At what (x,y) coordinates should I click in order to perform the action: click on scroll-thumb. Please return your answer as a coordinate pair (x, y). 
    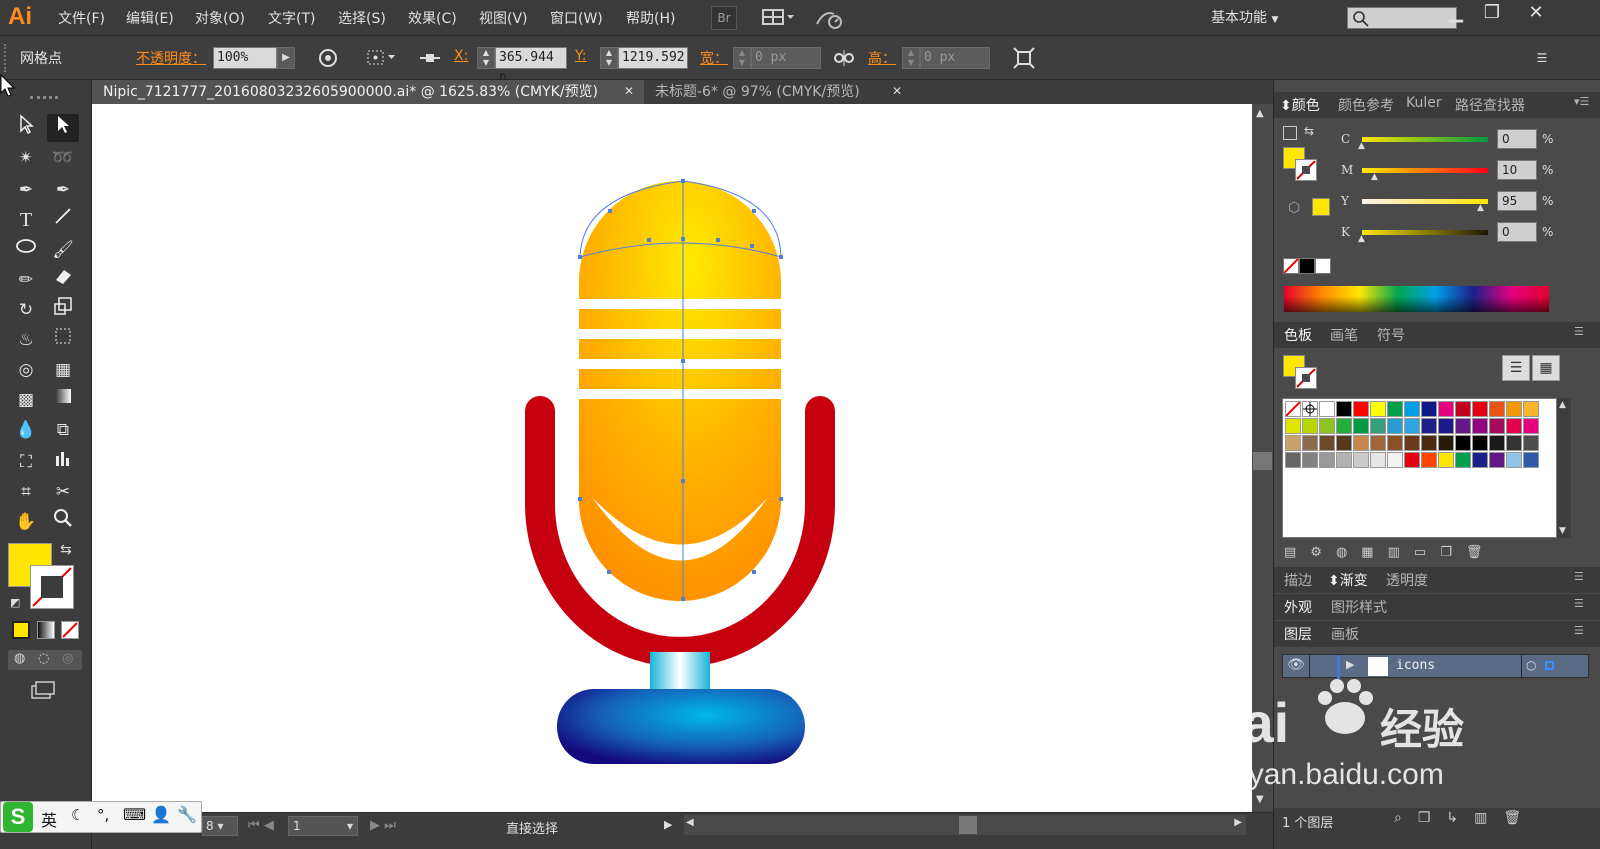
    Looking at the image, I should click on (1262, 461).